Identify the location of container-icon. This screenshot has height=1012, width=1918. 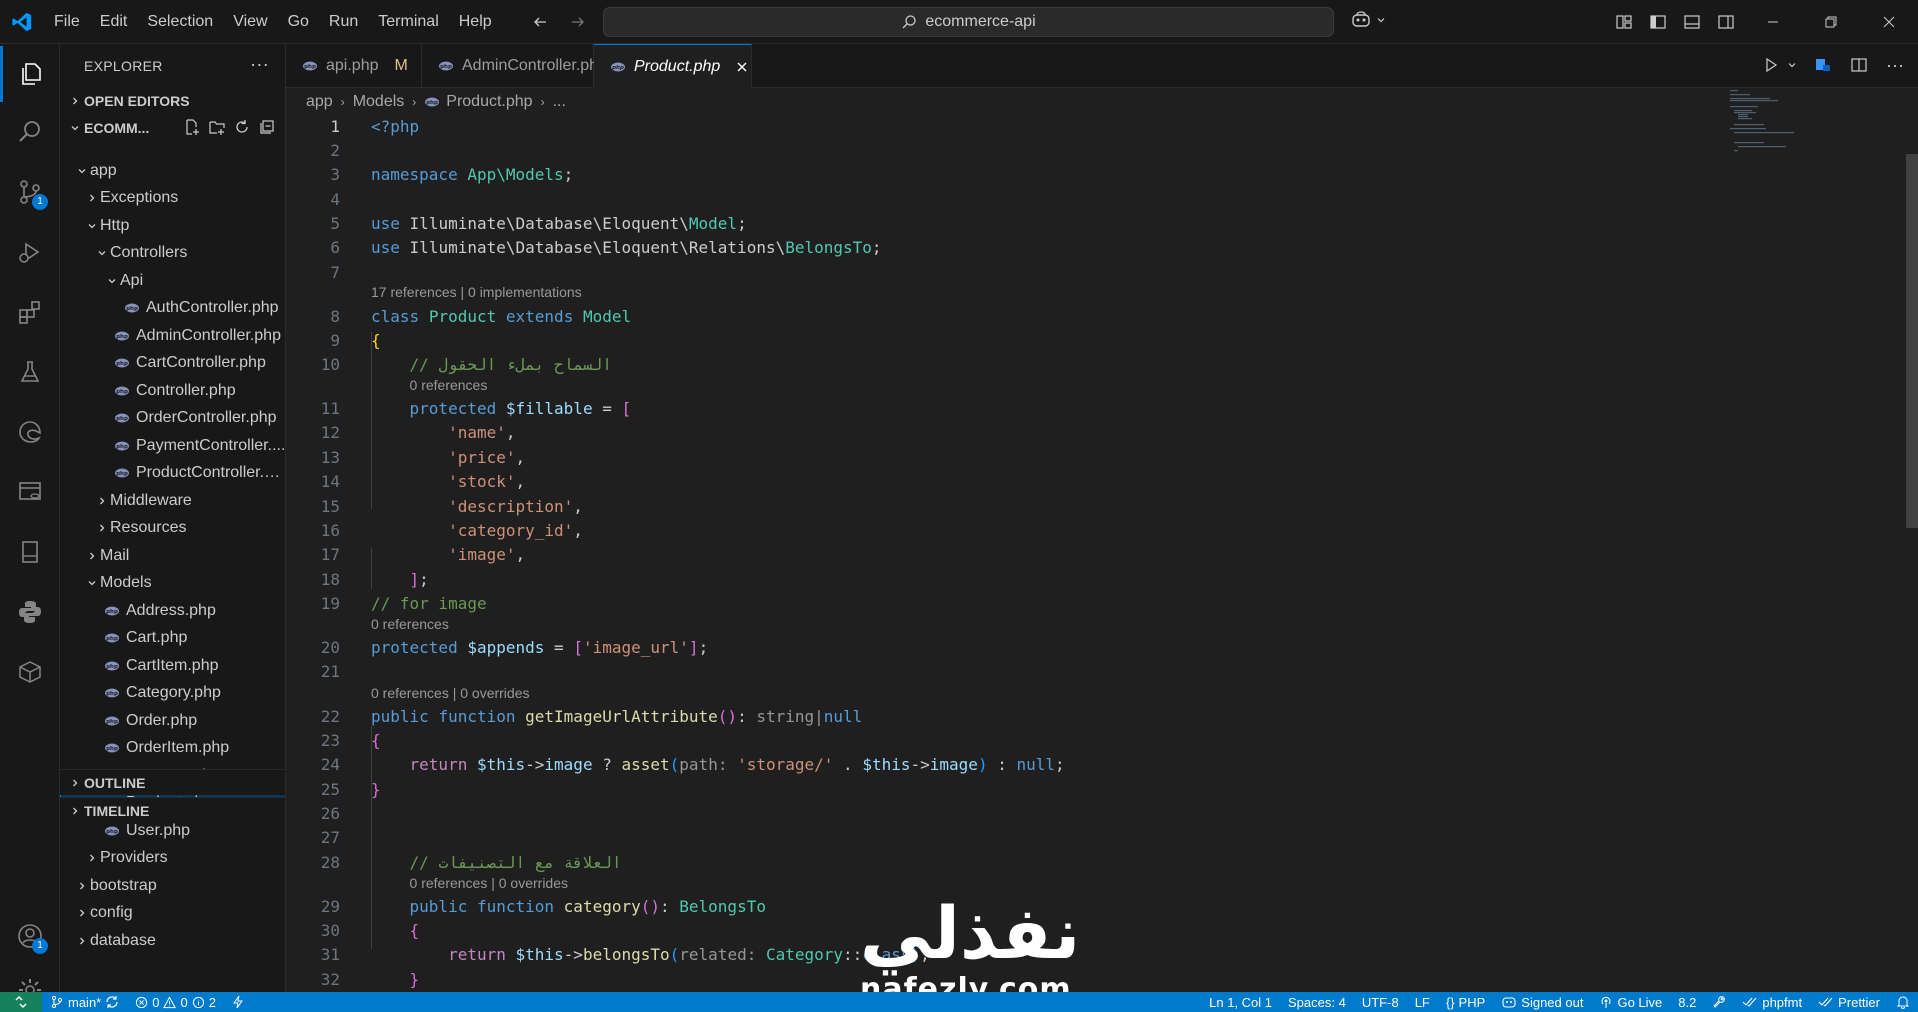
(30, 672).